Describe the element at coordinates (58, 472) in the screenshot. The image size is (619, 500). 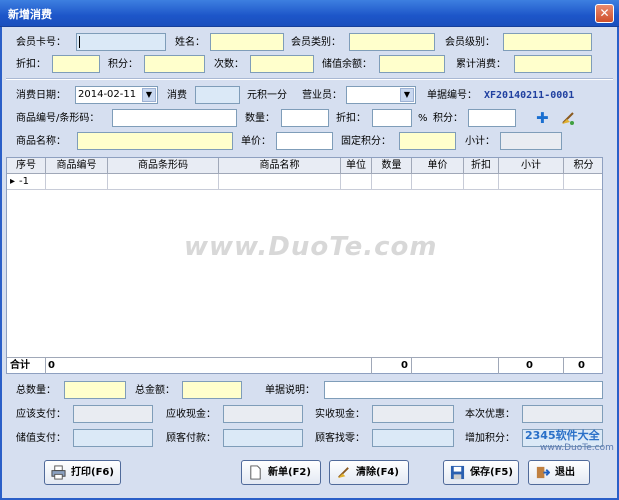
I see `printer-icon` at that location.